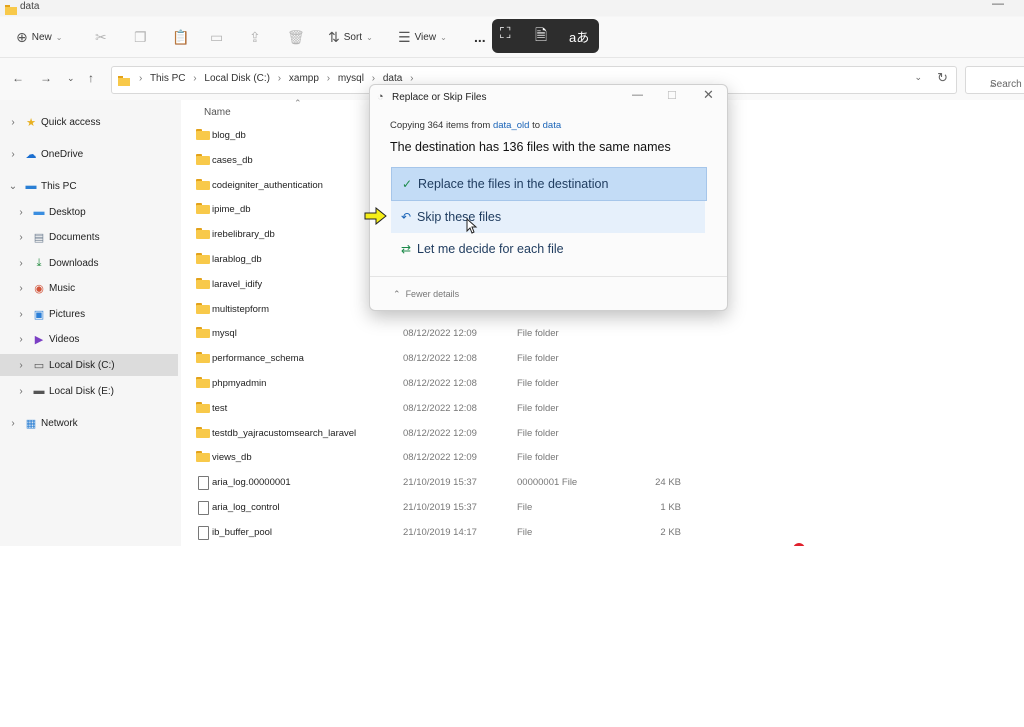 This screenshot has width=1024, height=727. I want to click on annotation-arrow-icon, so click(375, 216).